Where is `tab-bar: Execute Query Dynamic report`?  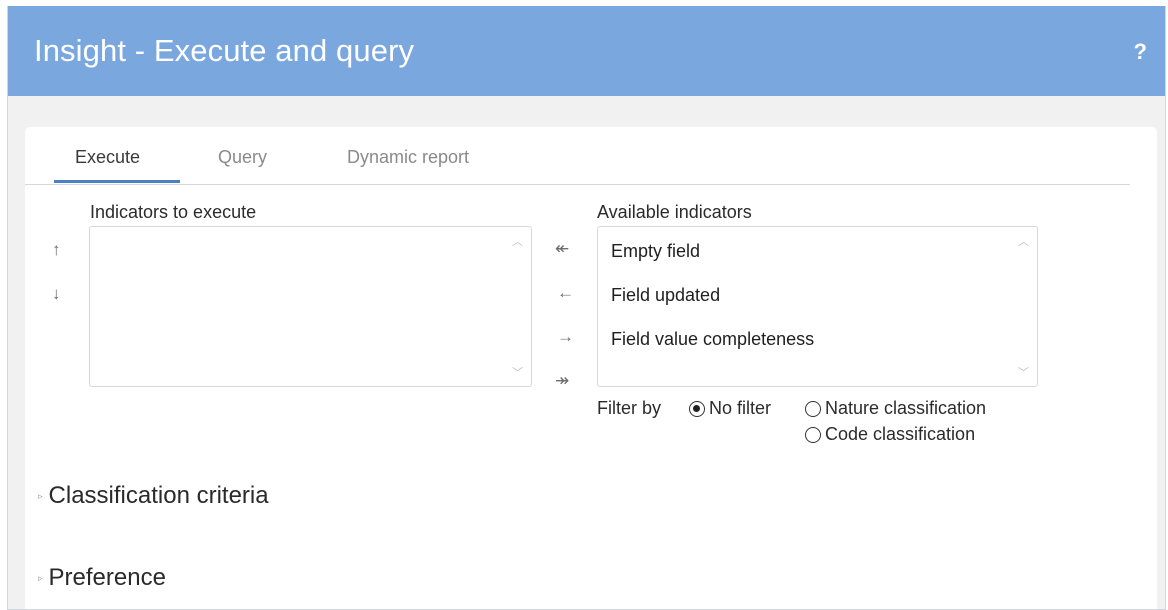
tab-bar: Execute Query Dynamic report is located at coordinates (577, 156).